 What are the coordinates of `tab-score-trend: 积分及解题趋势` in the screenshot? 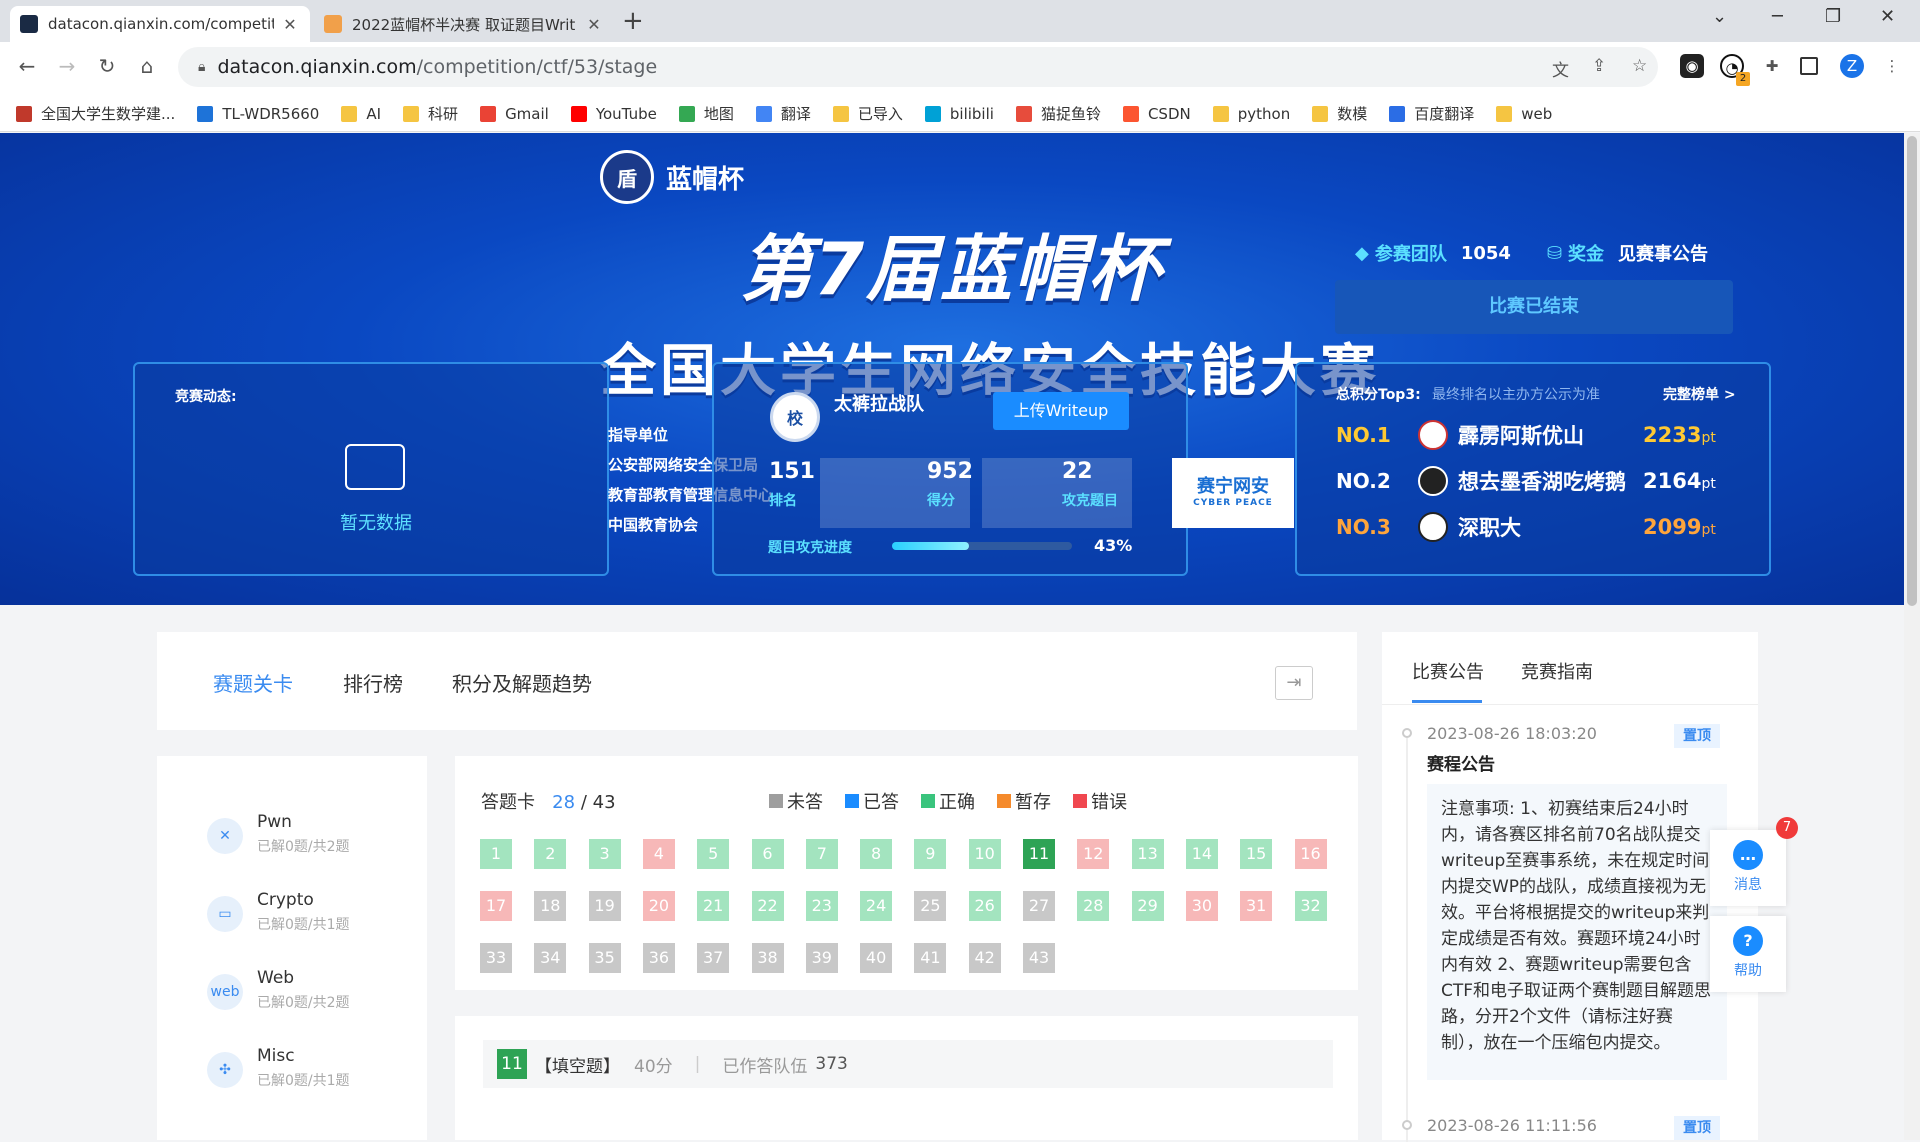 It's located at (522, 682).